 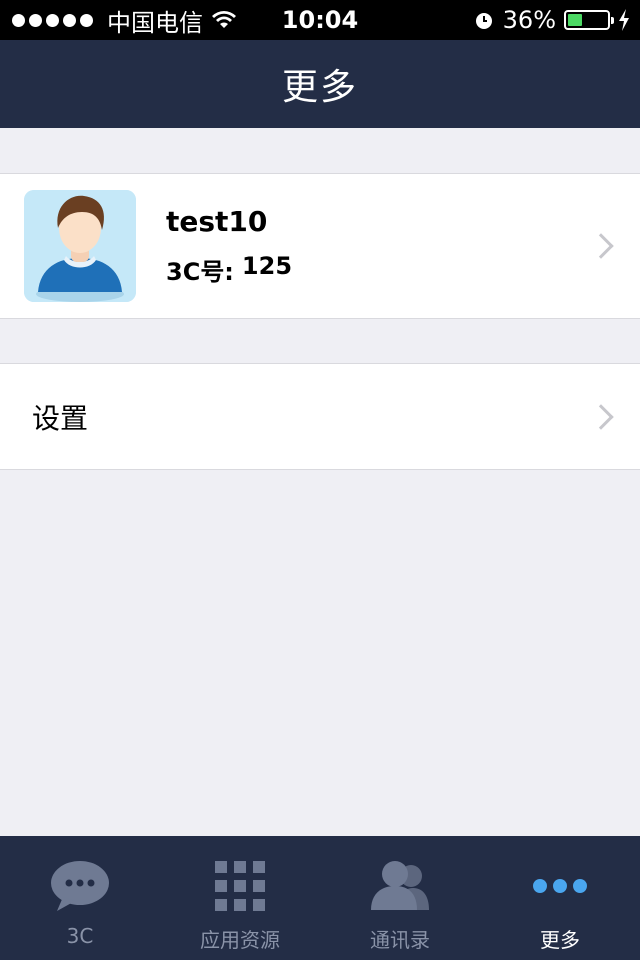 I want to click on tab-more: 更多, so click(x=560, y=898).